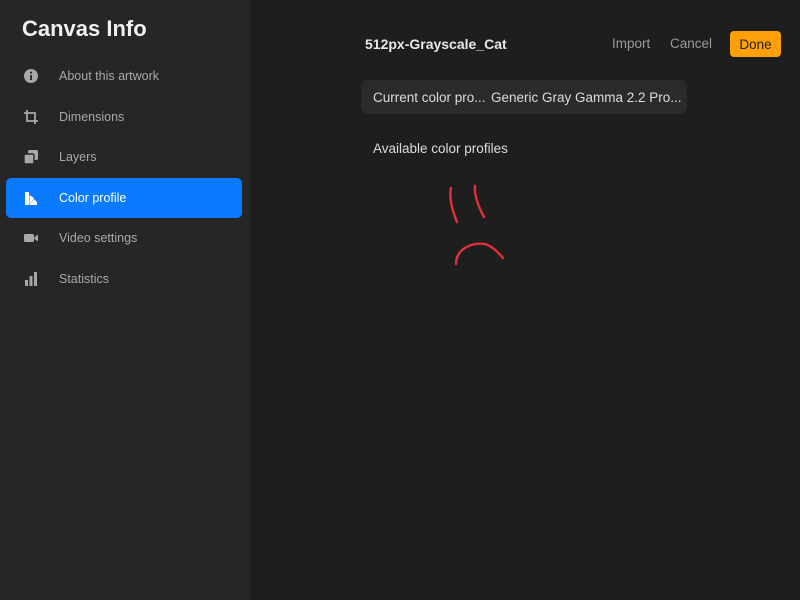 This screenshot has height=600, width=800. I want to click on sidebar-item-layers: Layers, so click(124, 157).